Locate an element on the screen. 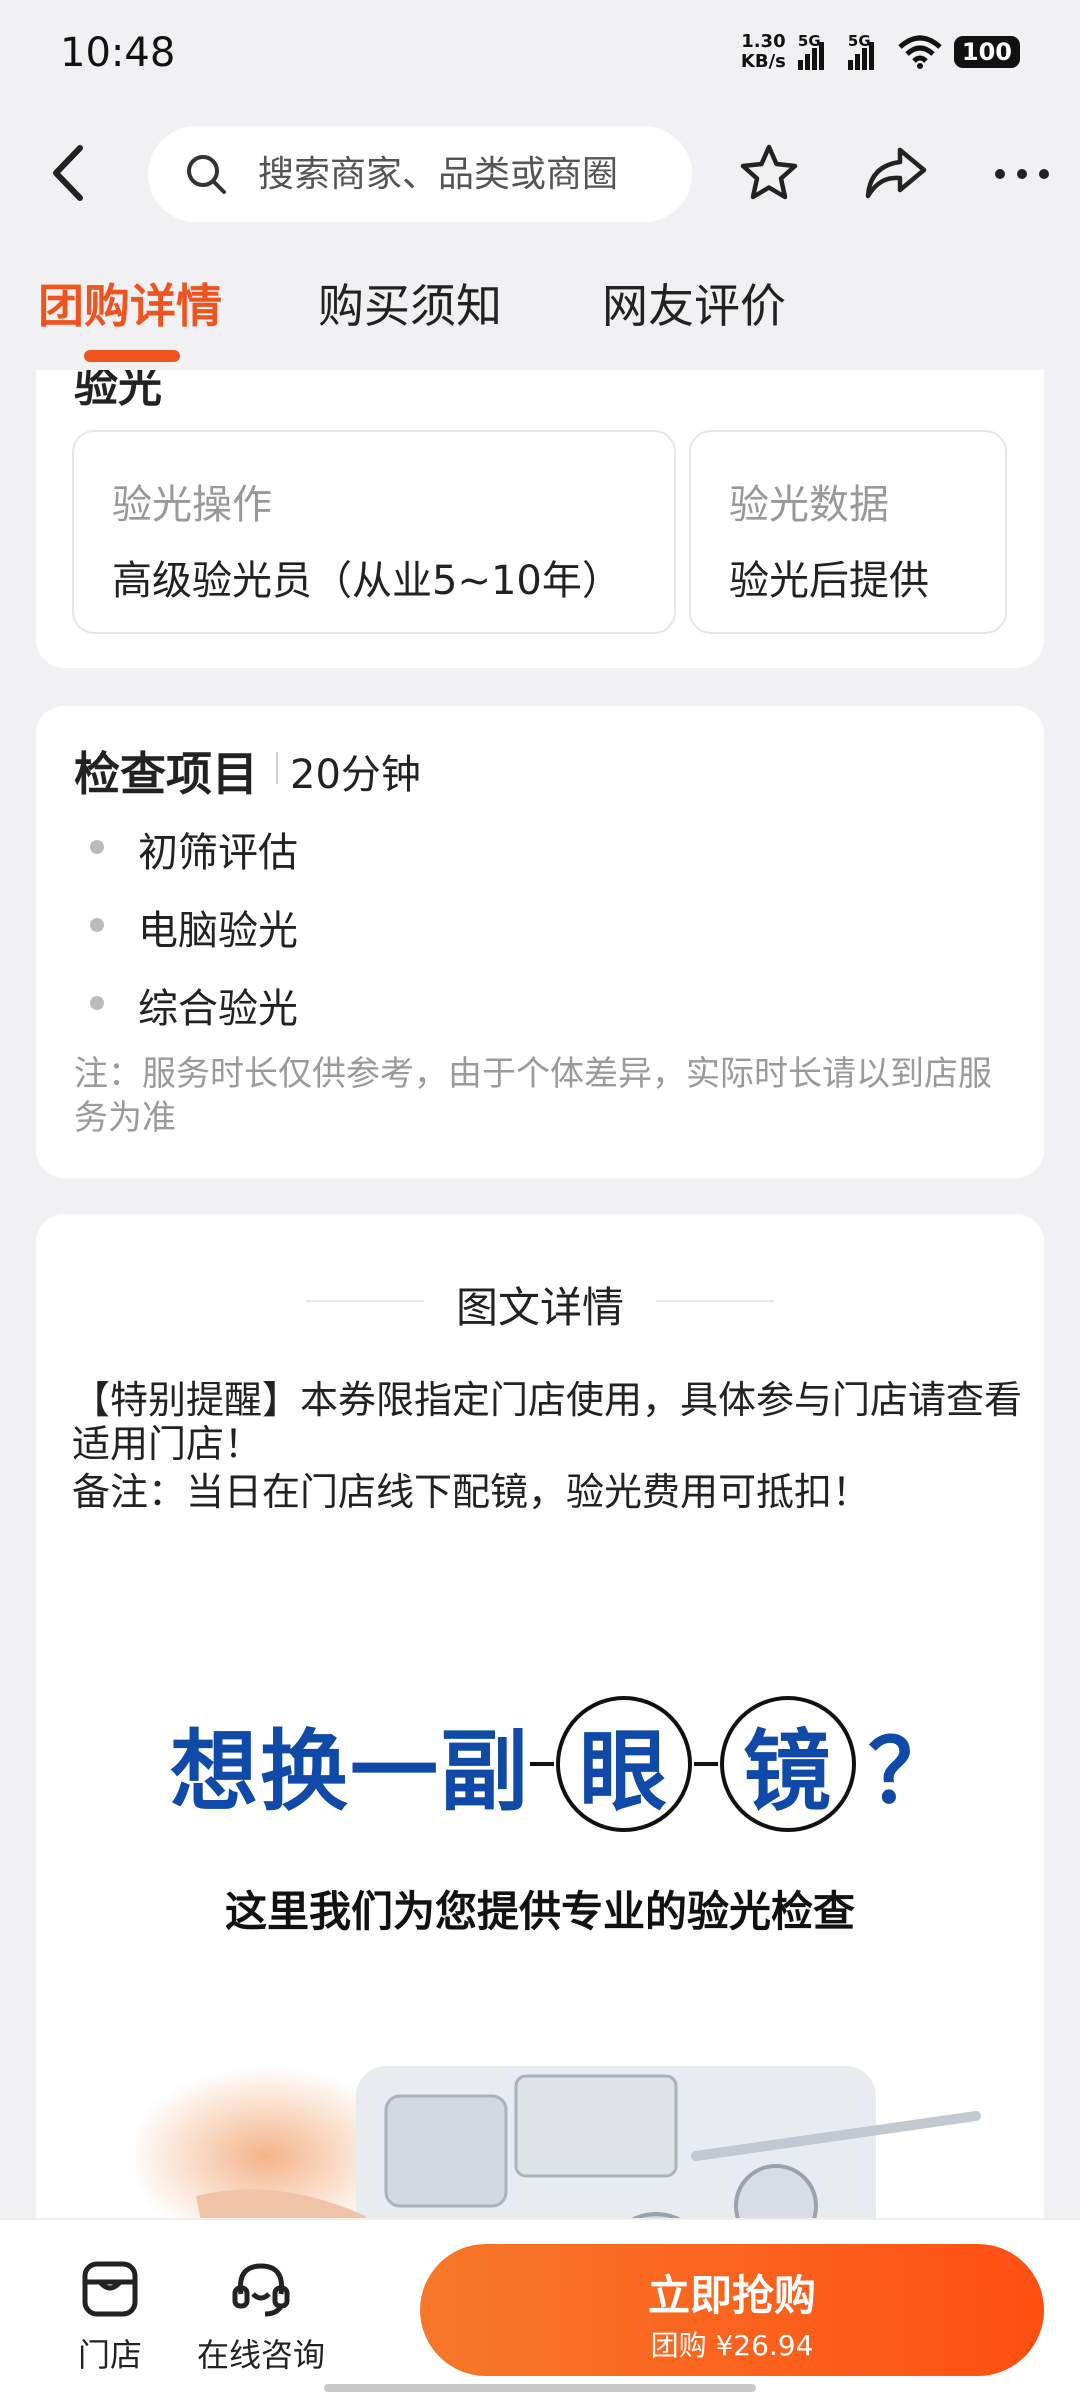  duration-note: 注：服务时长仅供参考，由于个体差异，实际时长请以到店服务为准 is located at coordinates (533, 1096).